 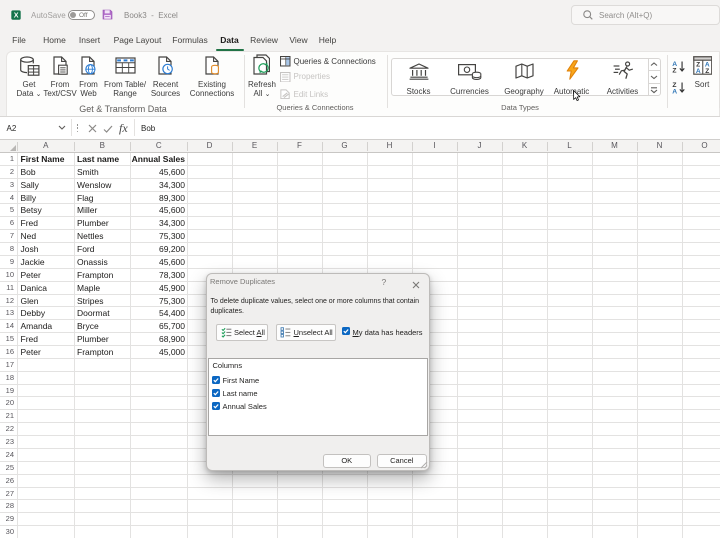 What do you see at coordinates (16, 15) in the screenshot?
I see `svg-text: X` at bounding box center [16, 15].